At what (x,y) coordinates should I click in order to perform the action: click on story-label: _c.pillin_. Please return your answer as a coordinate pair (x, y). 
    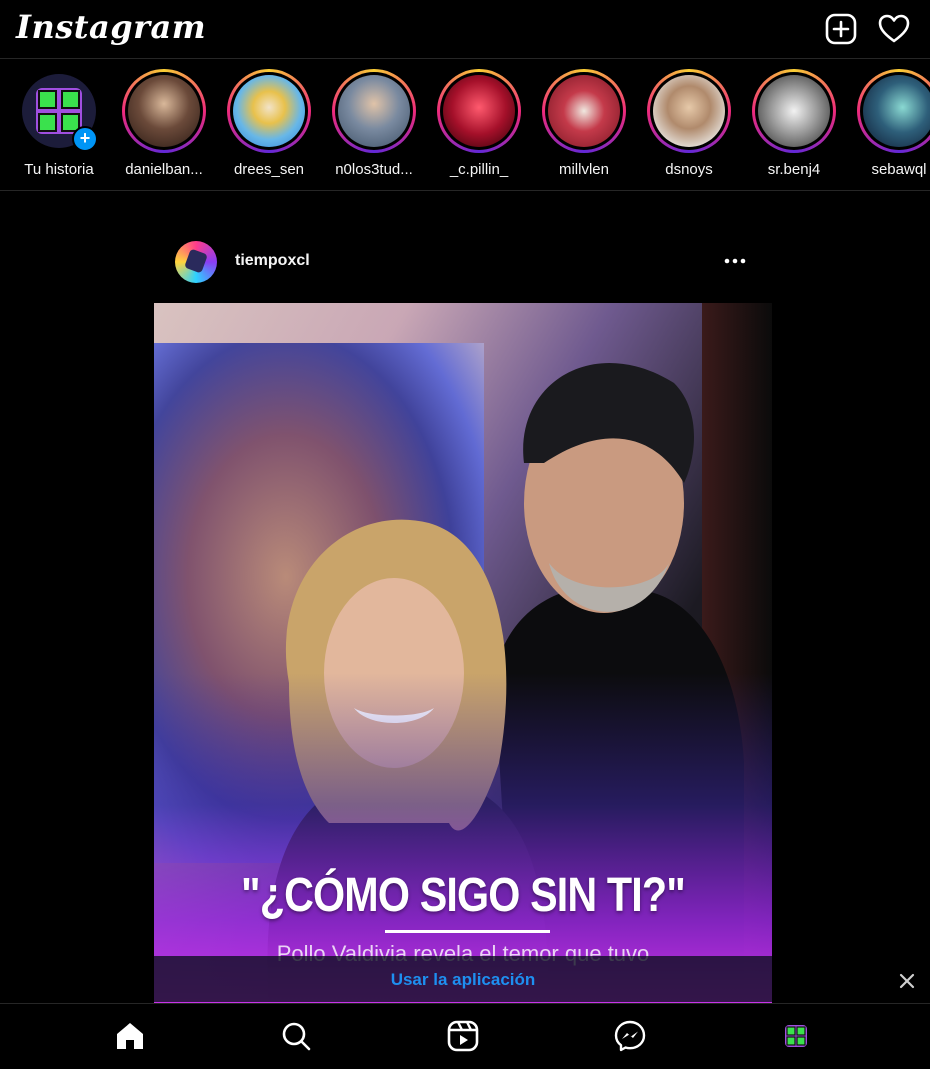
    Looking at the image, I should click on (479, 169).